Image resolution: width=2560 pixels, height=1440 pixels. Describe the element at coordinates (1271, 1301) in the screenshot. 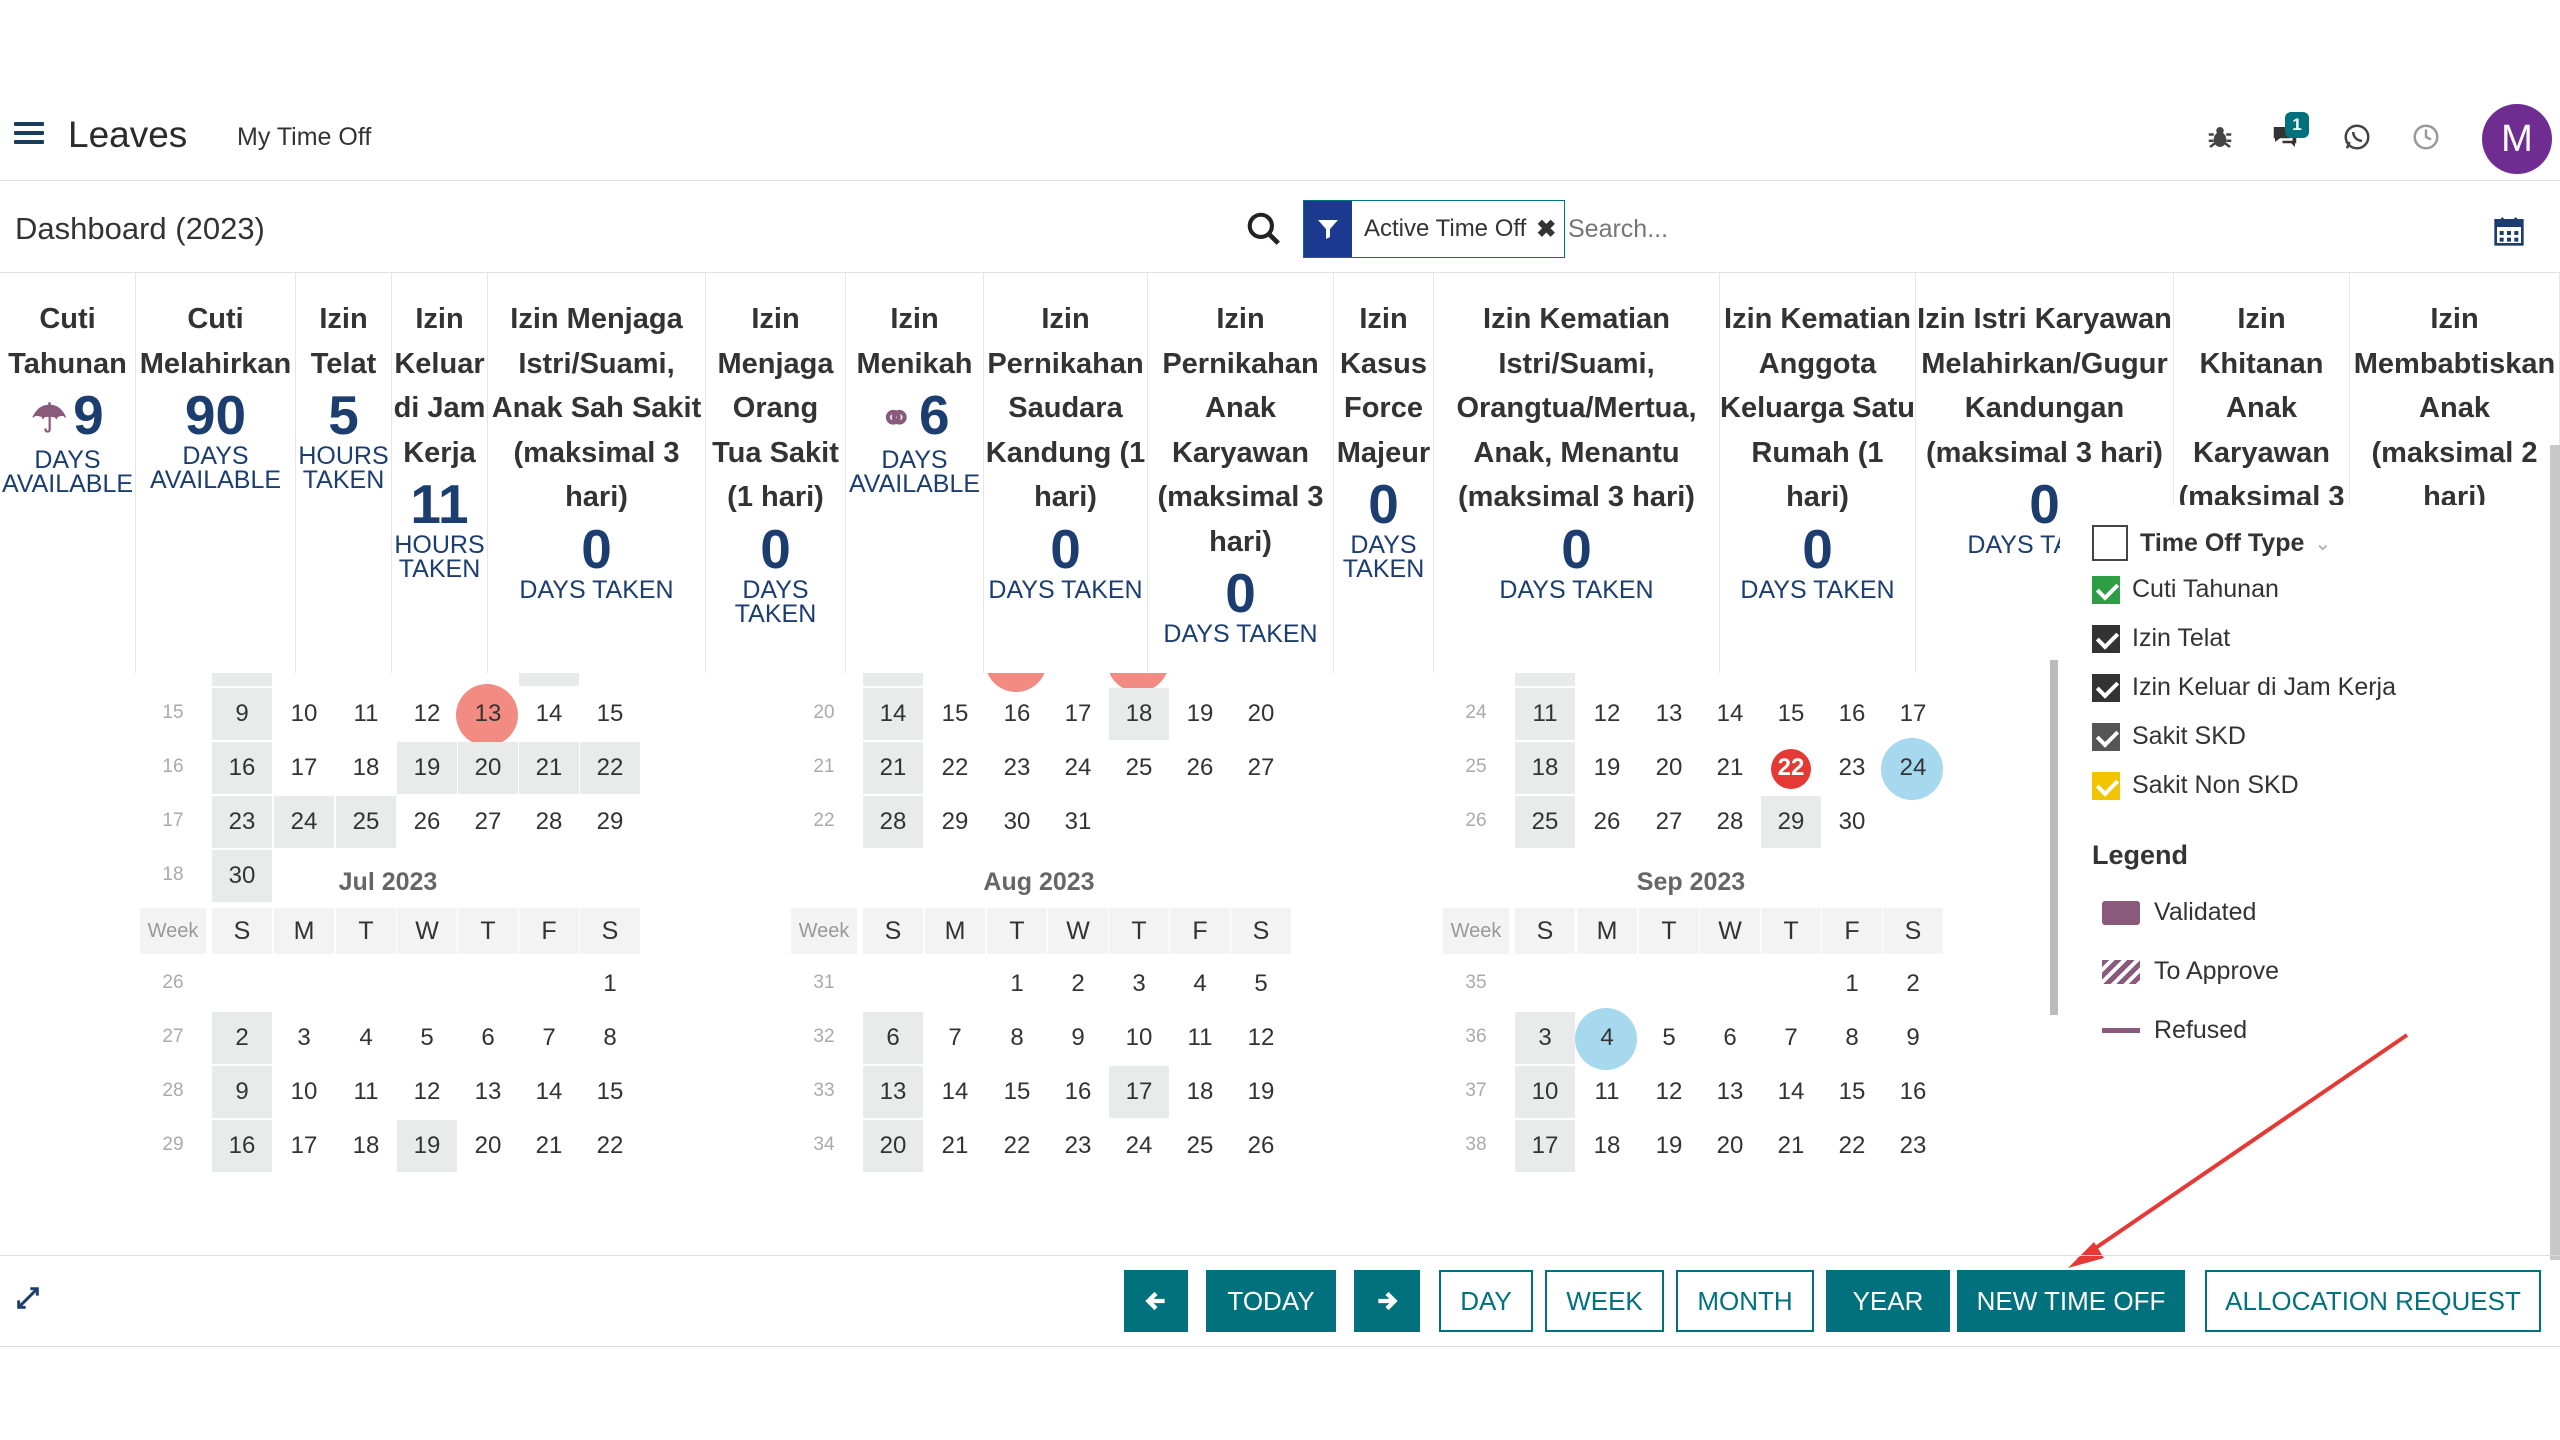

I see `today-button: TODAY` at that location.